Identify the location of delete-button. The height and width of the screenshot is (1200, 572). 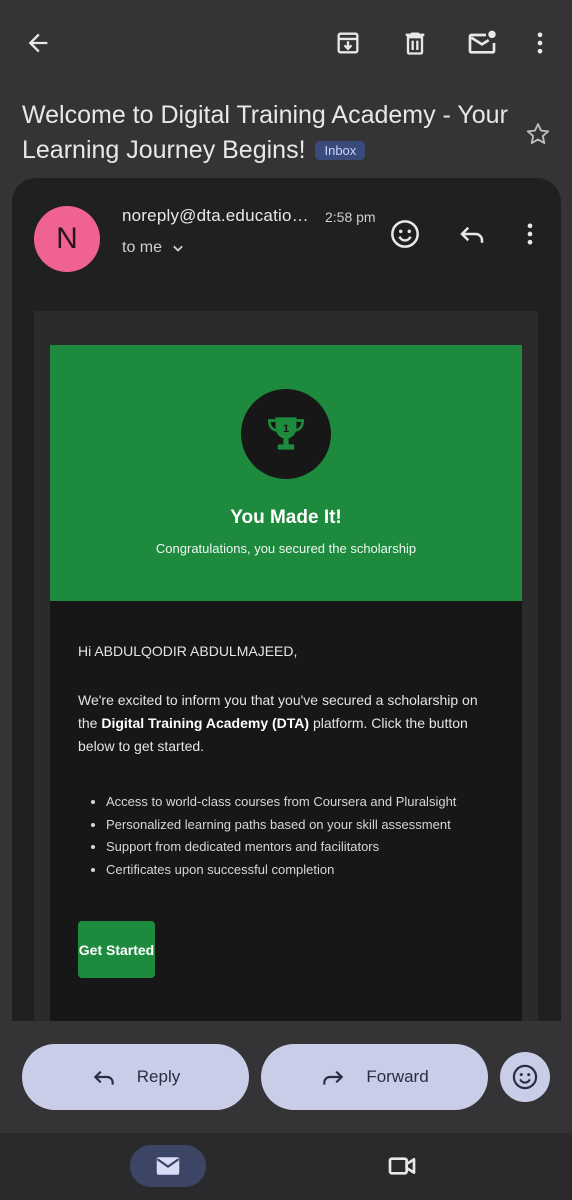
(415, 43).